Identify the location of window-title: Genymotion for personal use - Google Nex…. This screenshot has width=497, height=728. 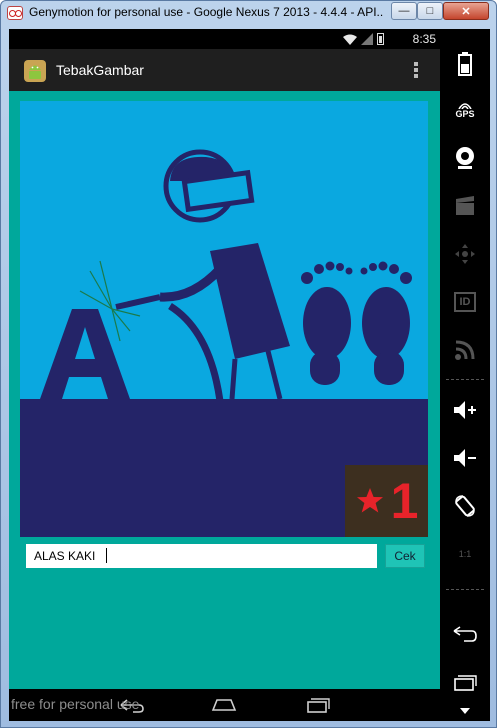
(206, 12).